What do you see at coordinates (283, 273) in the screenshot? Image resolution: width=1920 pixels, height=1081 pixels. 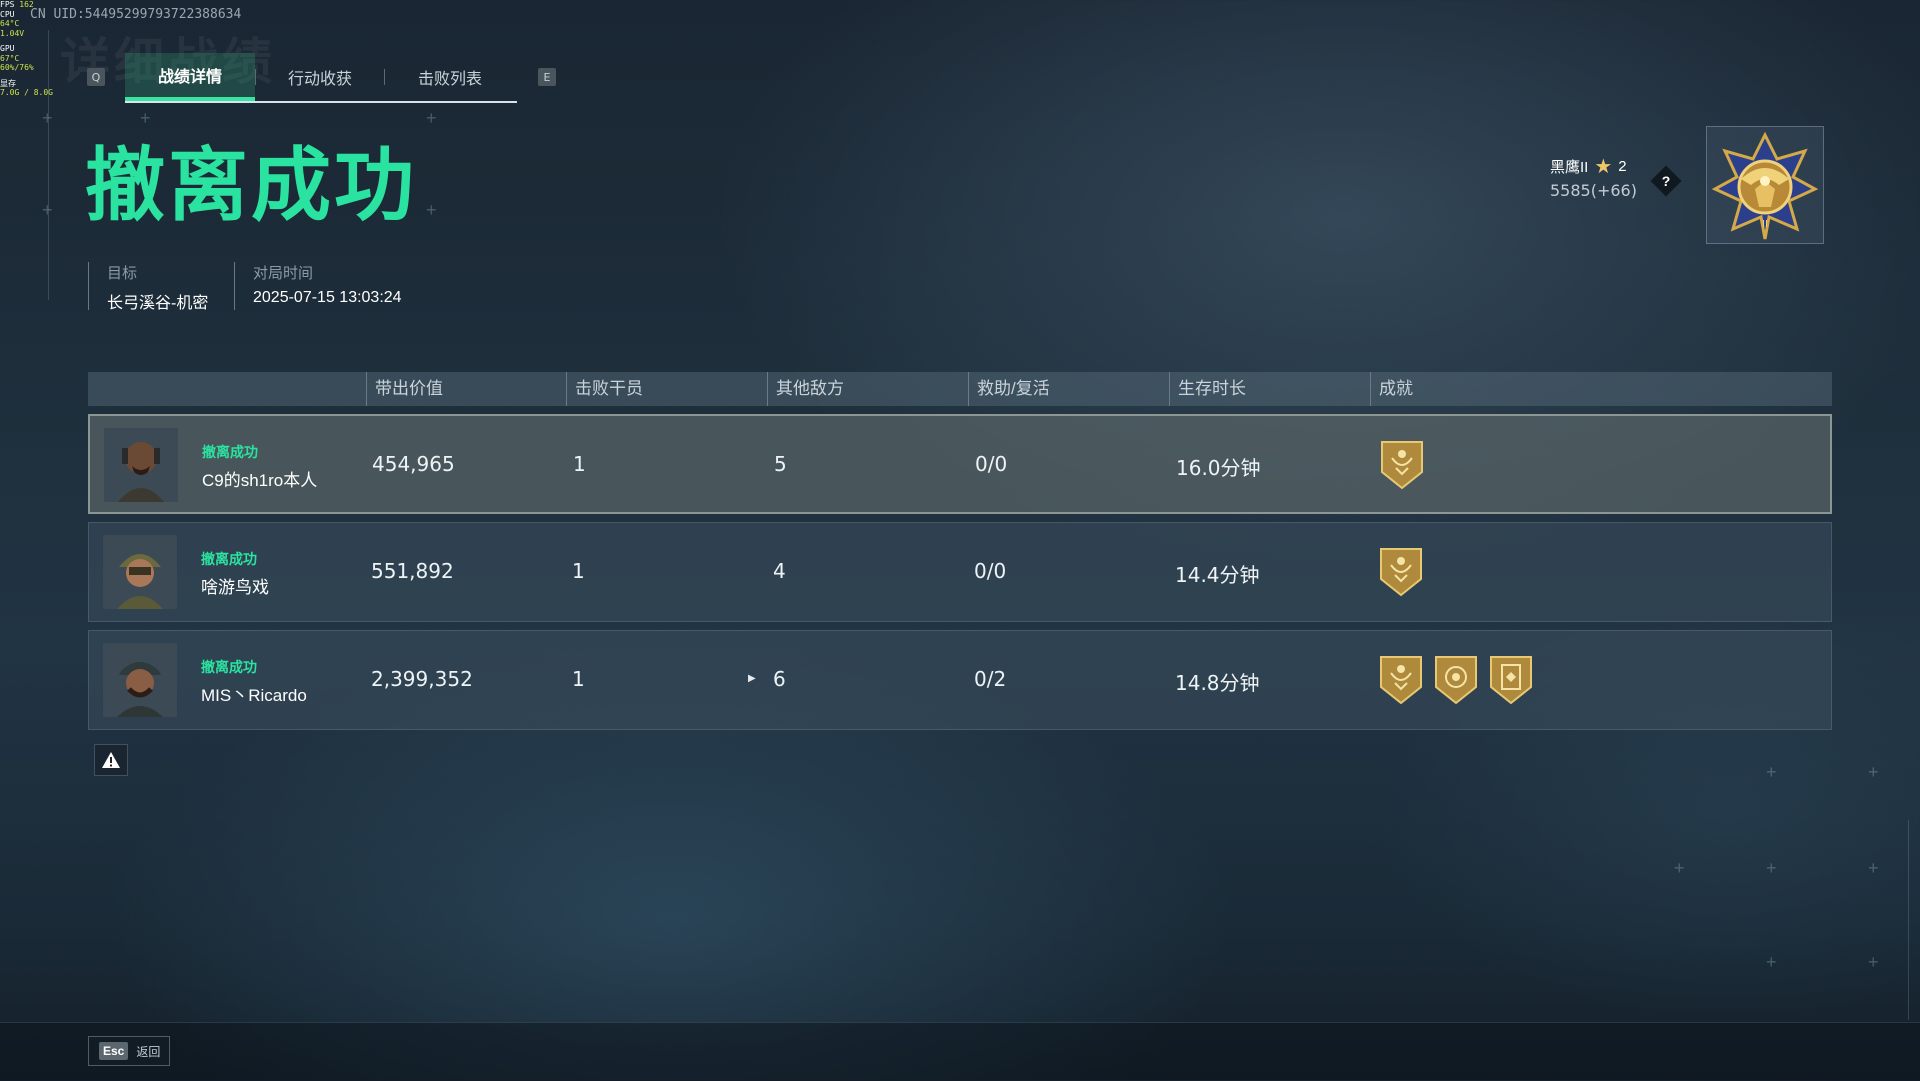 I see `match-time-label: 对局时间` at bounding box center [283, 273].